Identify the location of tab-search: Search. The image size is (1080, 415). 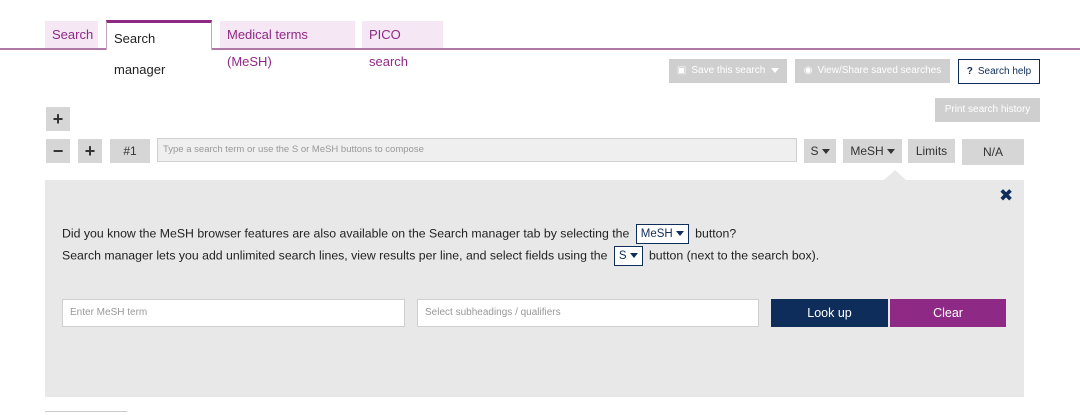
(71, 34).